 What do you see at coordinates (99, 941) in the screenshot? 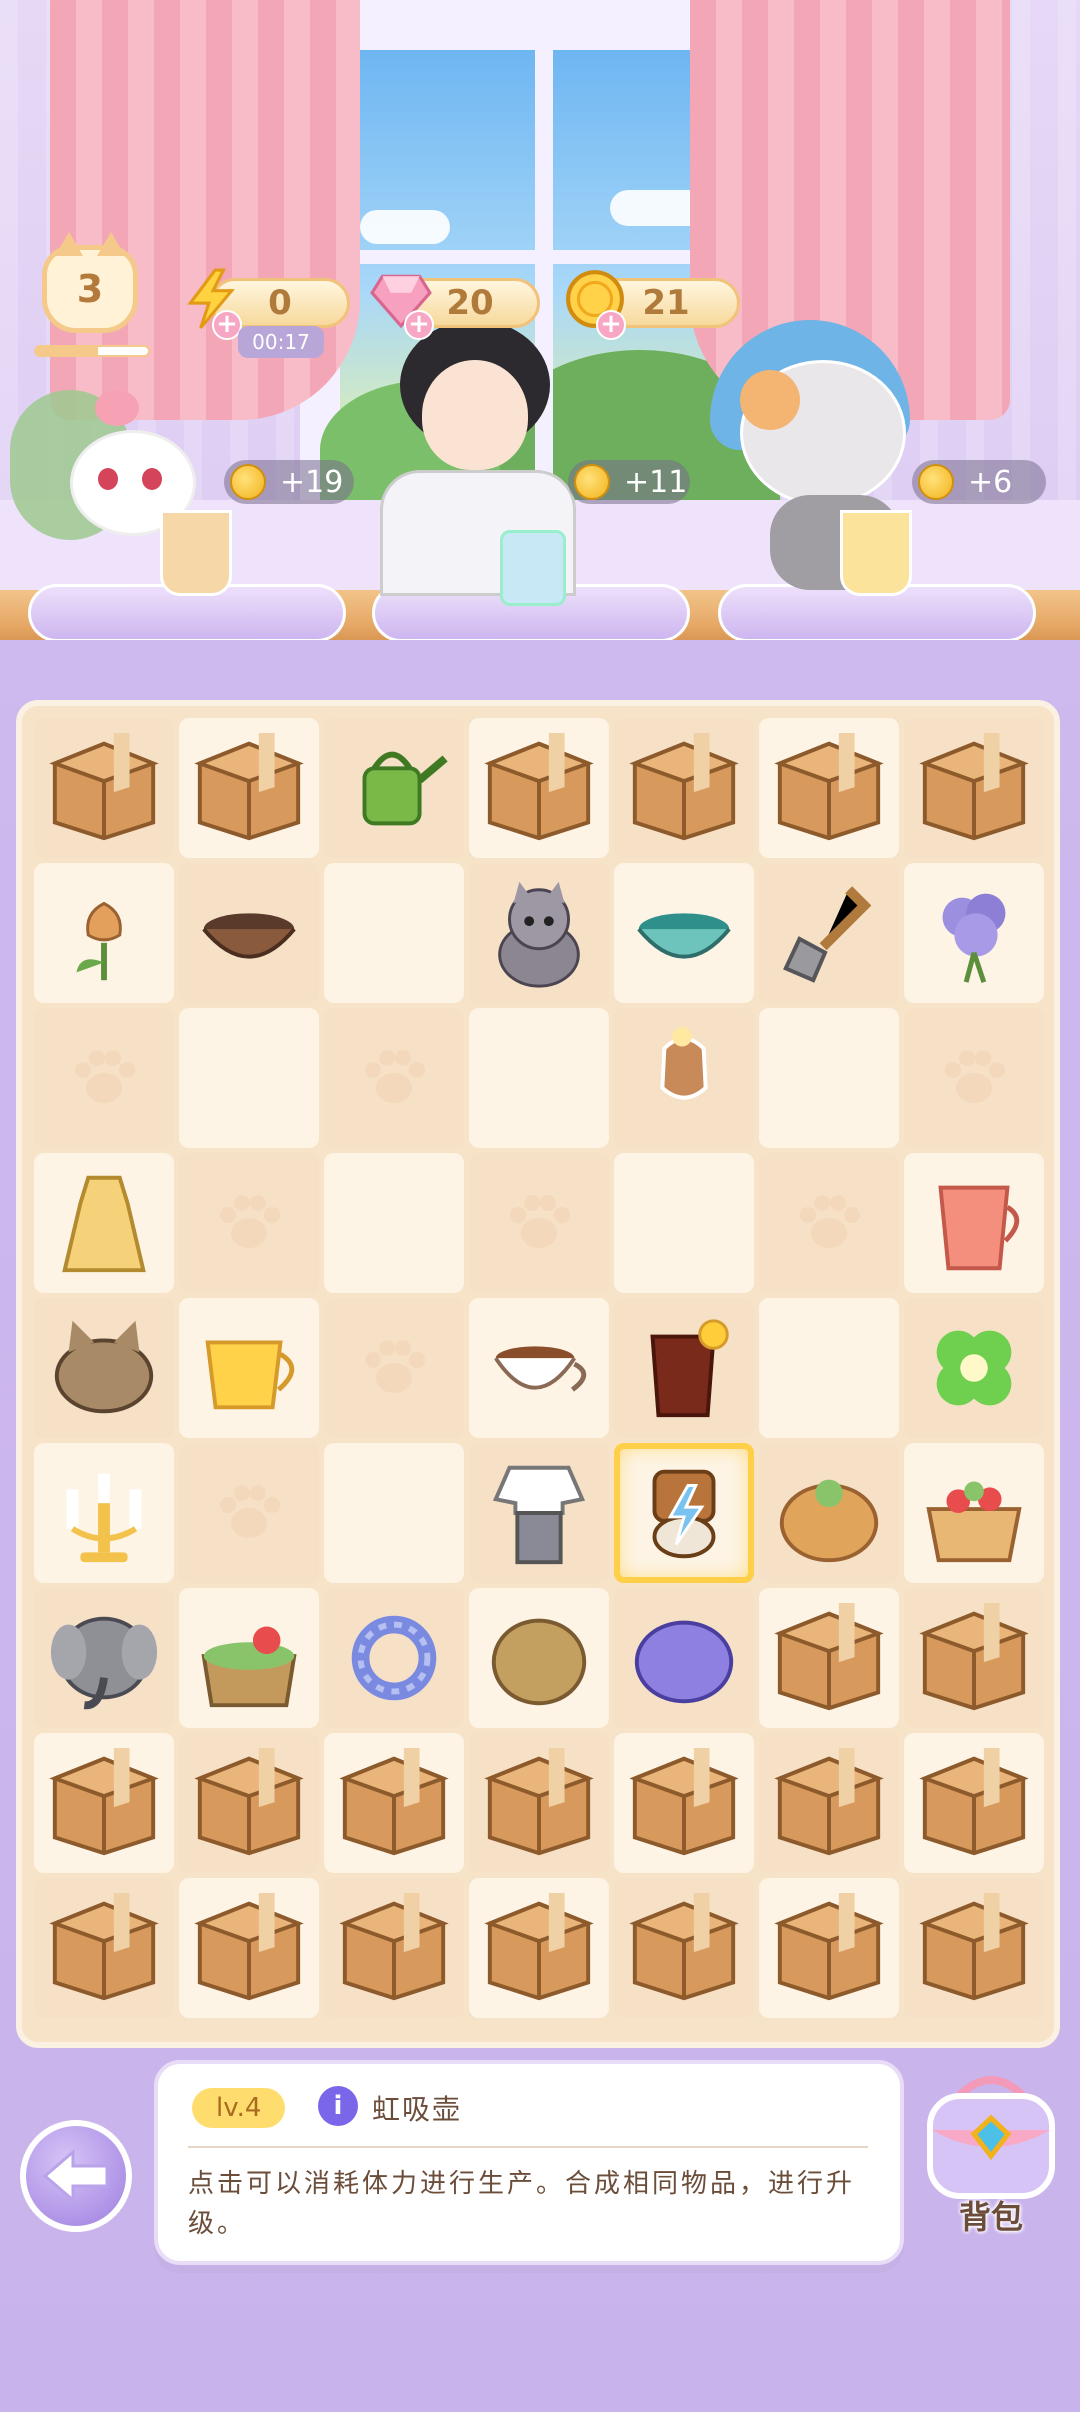
I see `tulip-icon` at bounding box center [99, 941].